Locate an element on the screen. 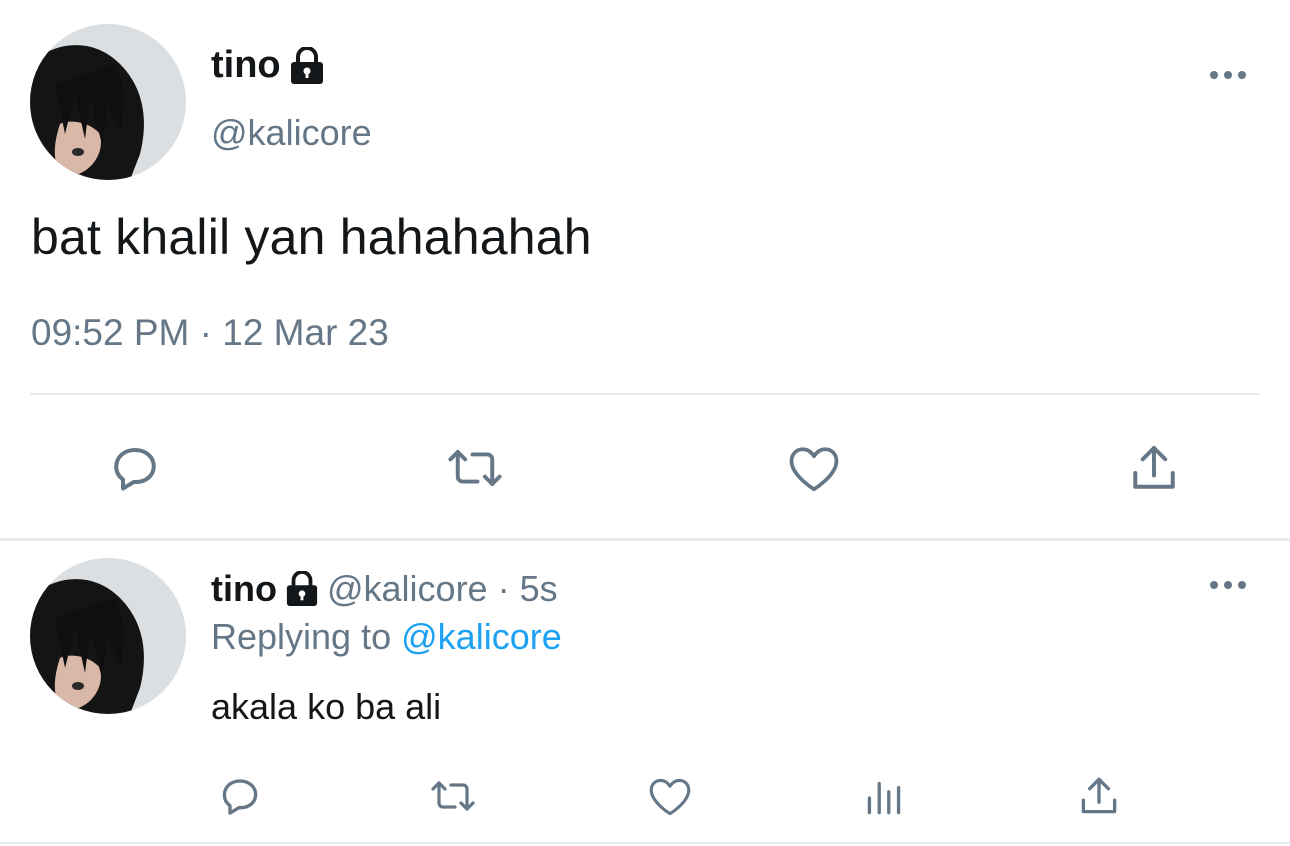  replying-prefix: Replying to is located at coordinates (301, 636).